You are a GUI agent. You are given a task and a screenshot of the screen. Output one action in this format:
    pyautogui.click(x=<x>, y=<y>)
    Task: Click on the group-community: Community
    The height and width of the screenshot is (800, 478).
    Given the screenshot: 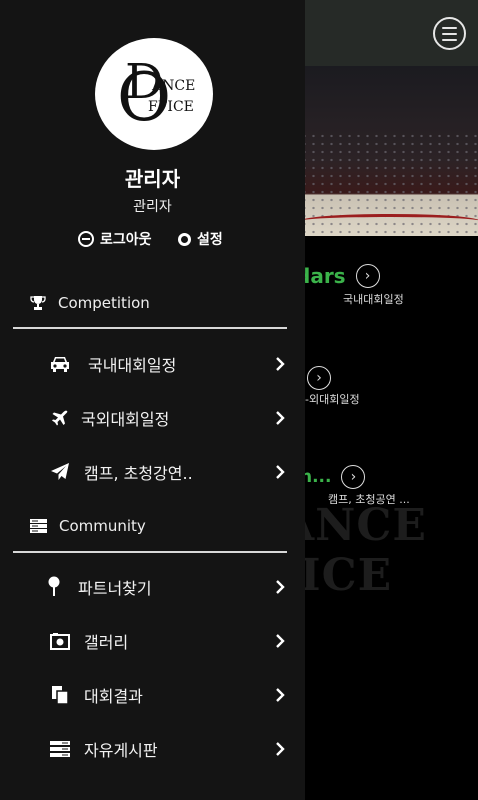 What is the action you would take?
    pyautogui.click(x=88, y=526)
    